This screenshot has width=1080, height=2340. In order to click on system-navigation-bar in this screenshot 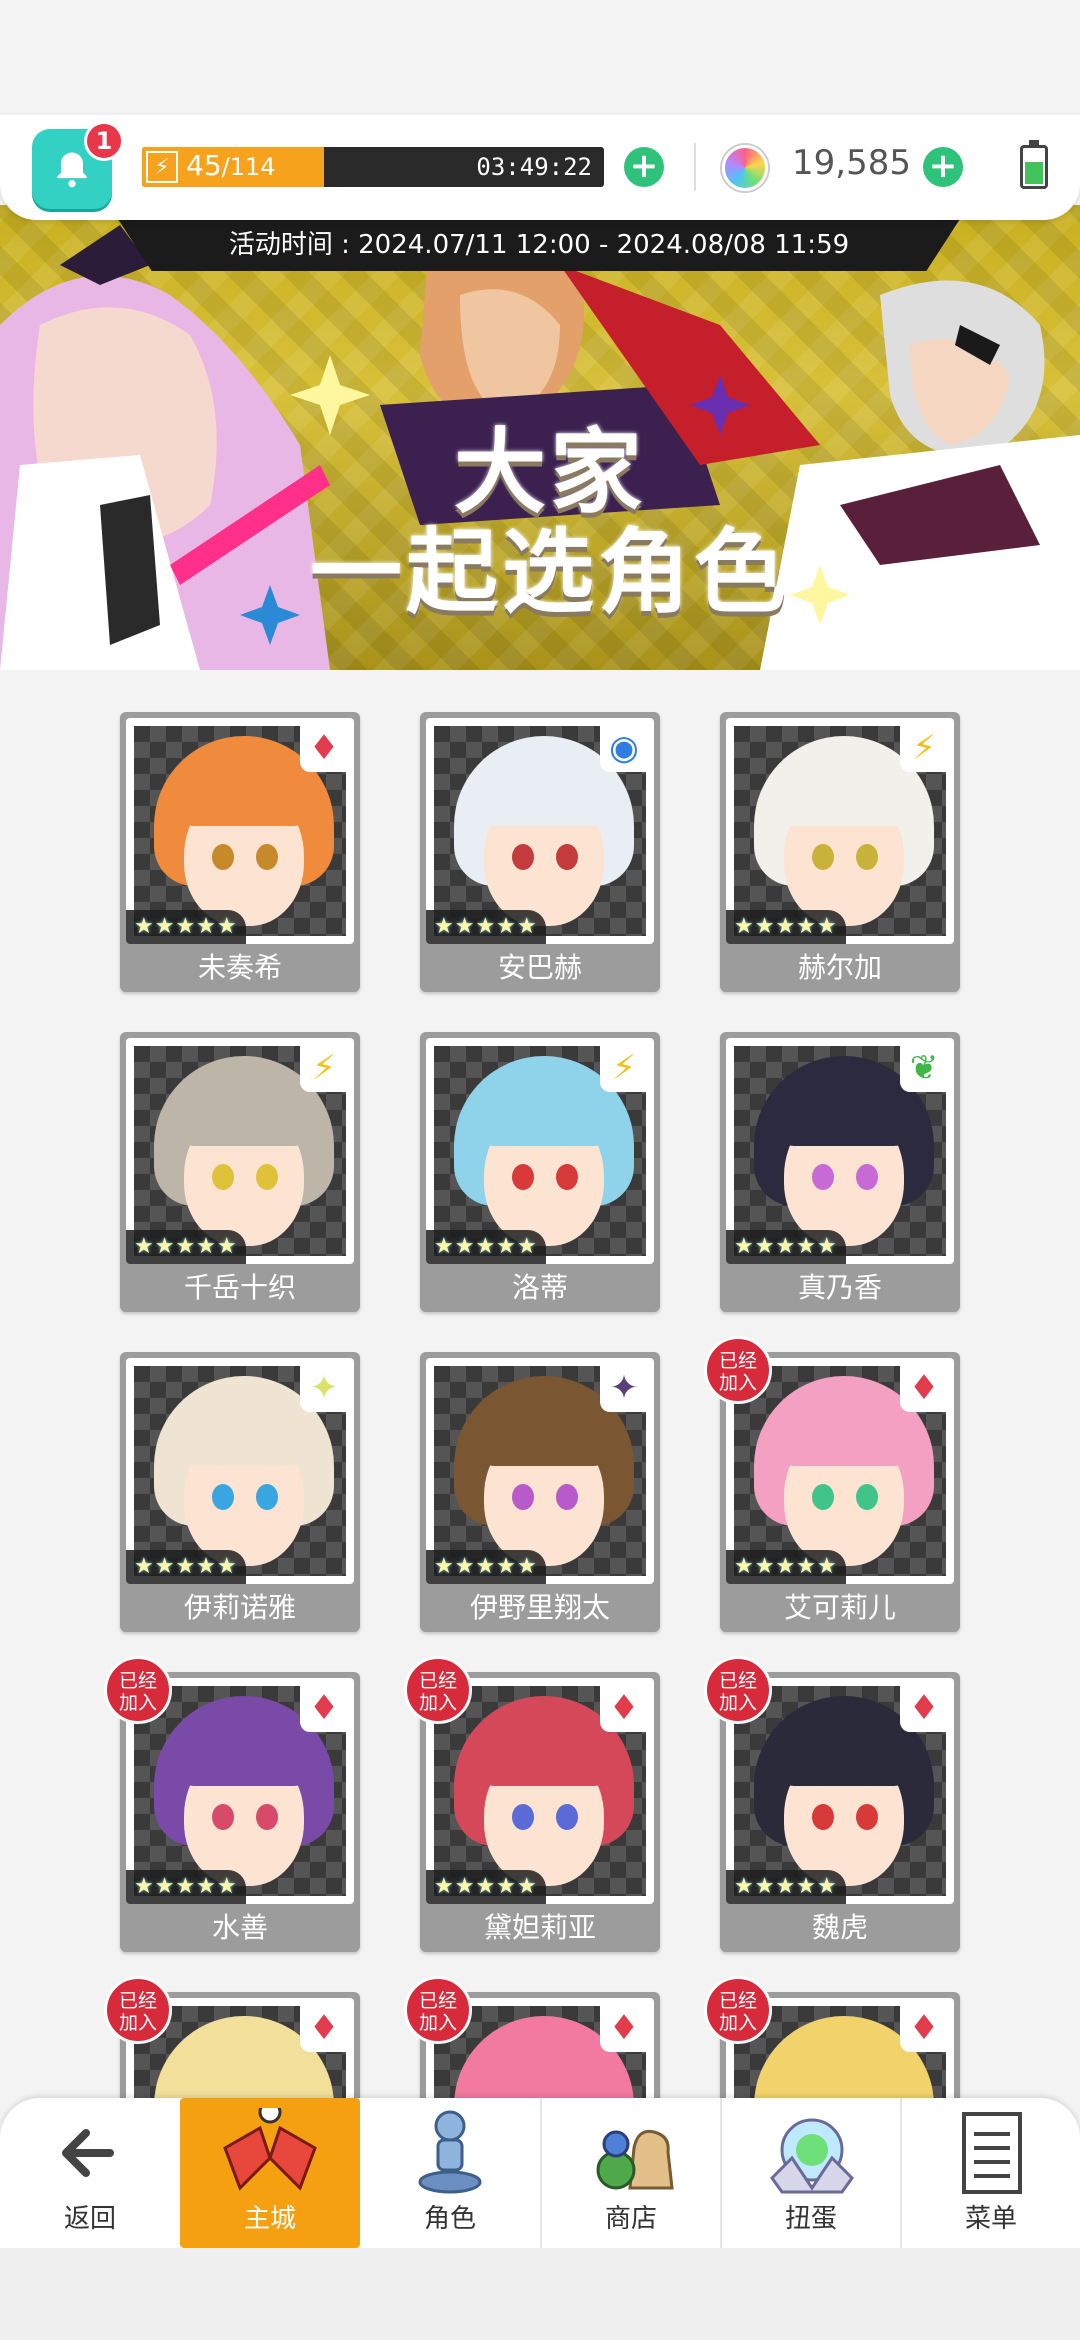, I will do `click(540, 2294)`.